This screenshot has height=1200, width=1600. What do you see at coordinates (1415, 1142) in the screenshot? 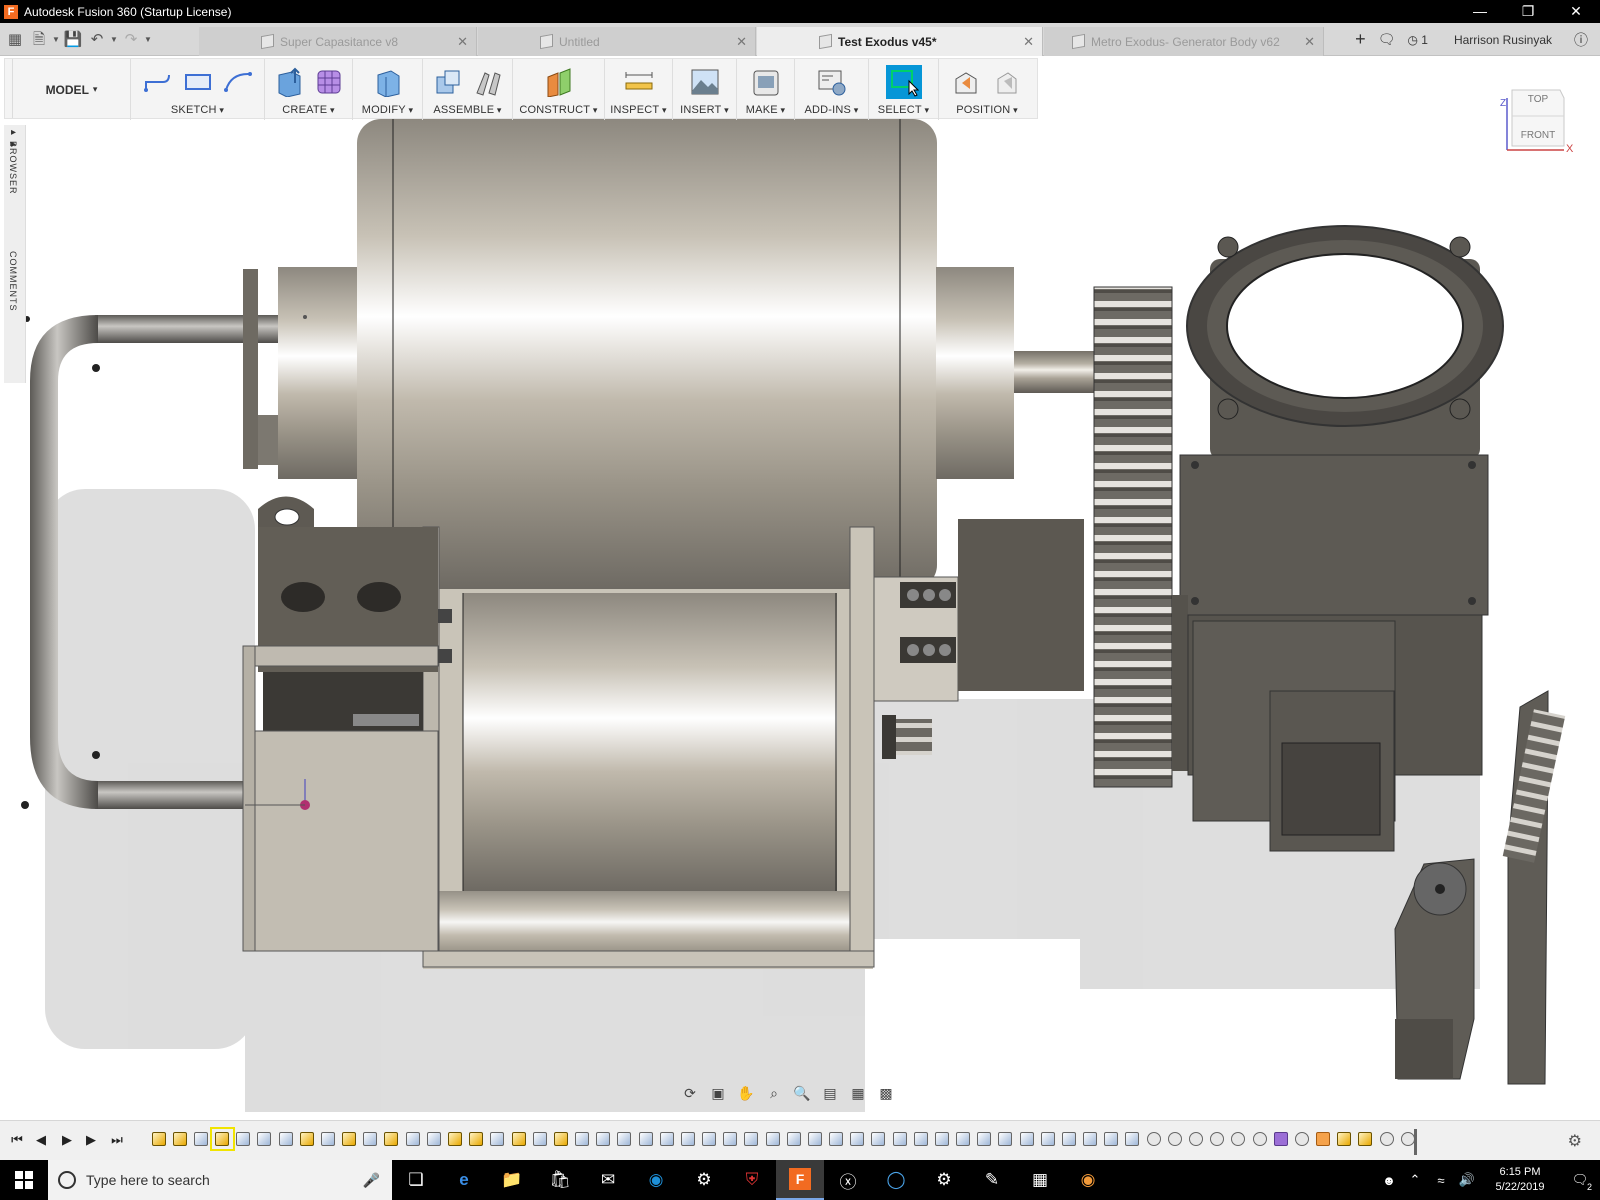
I see `timeline-marker` at bounding box center [1415, 1142].